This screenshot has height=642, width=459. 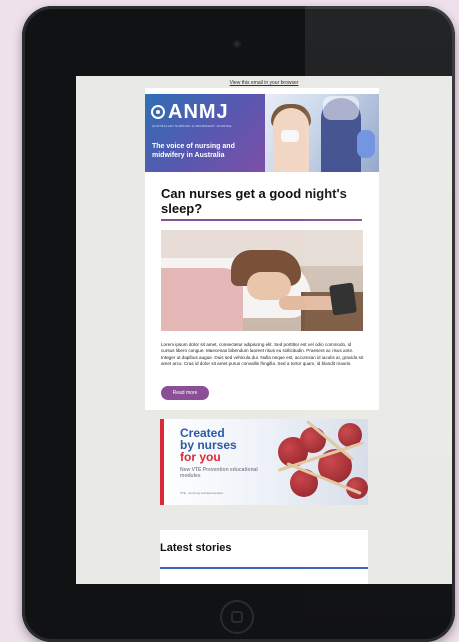 I want to click on ad-subtitle: New VTE Prevention educational modules, so click(x=219, y=473).